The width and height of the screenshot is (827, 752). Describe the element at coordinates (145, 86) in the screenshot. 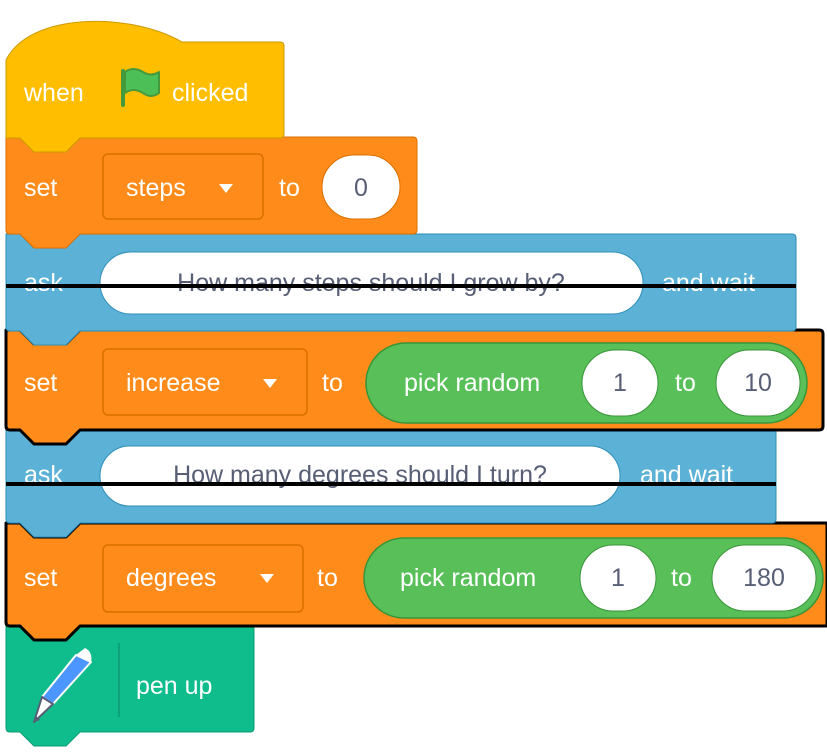

I see `when-flag-clicked-block: when clicked` at that location.